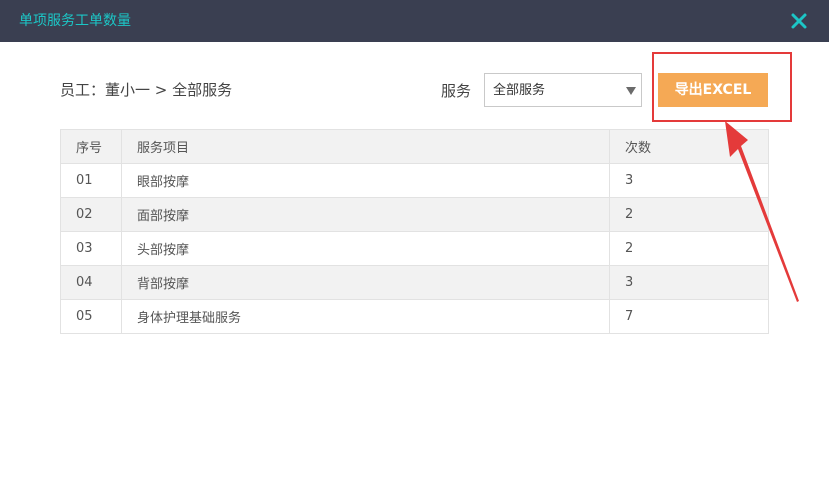  Describe the element at coordinates (91, 248) in the screenshot. I see `row-index: 03` at that location.